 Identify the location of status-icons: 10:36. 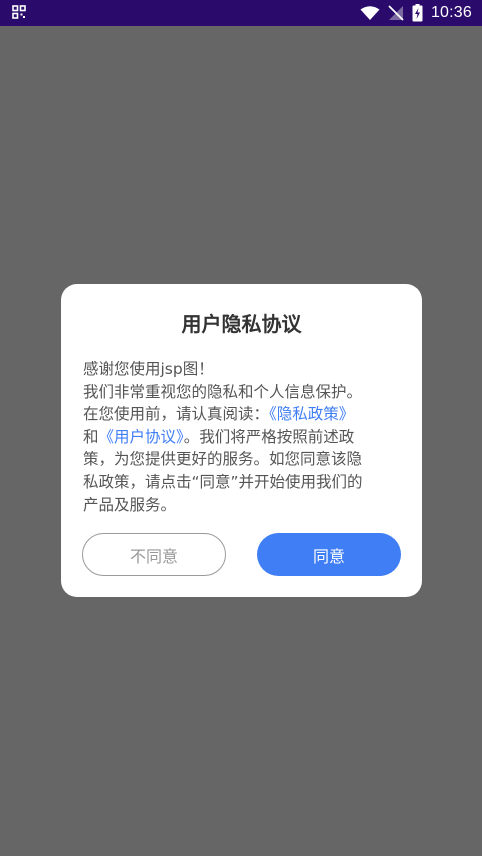
(416, 13).